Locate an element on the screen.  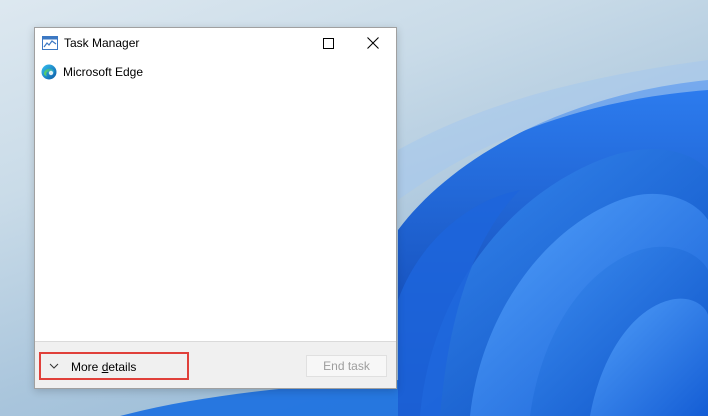
minimize-icon is located at coordinates (282, 43).